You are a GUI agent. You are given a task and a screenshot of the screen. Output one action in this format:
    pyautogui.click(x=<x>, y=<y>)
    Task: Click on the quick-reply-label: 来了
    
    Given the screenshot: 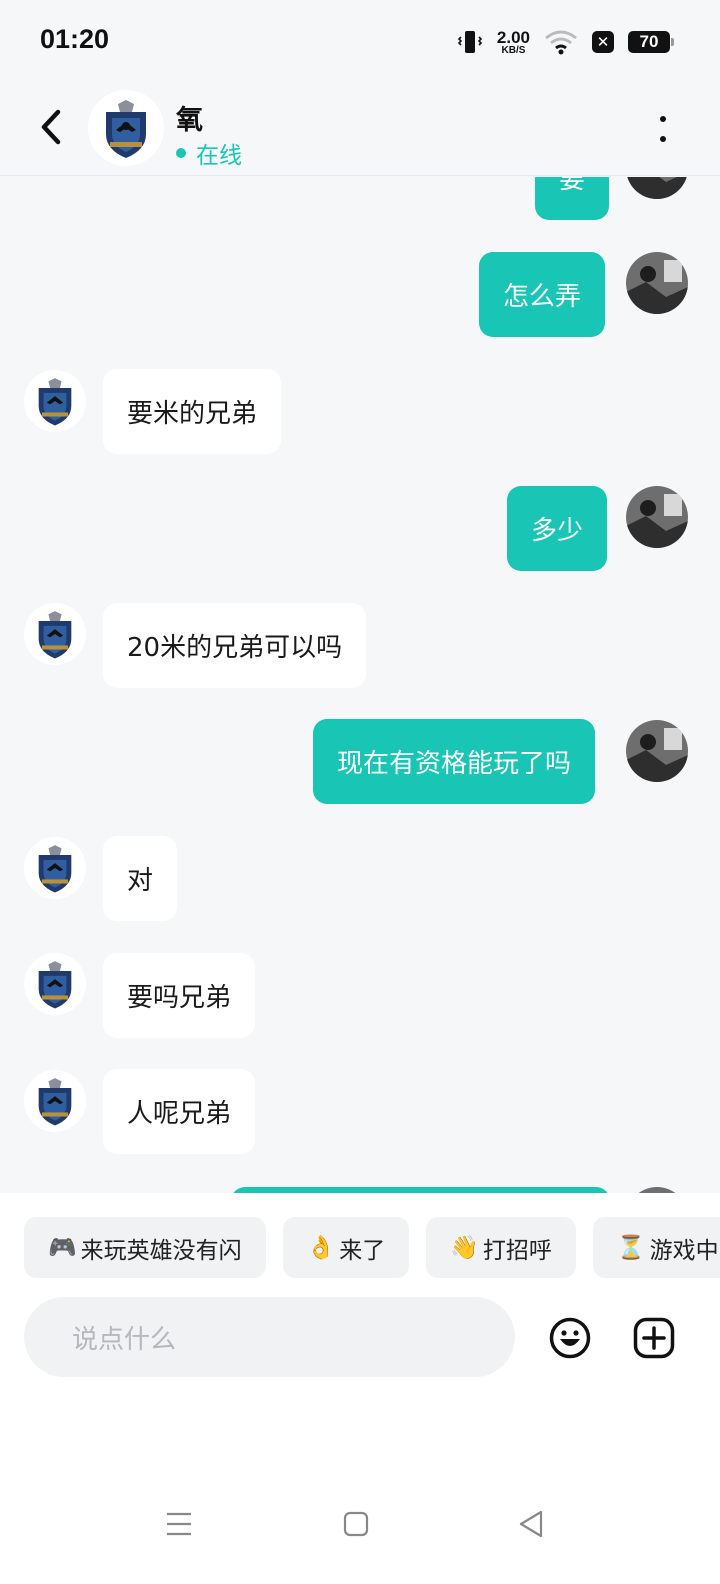 What is the action you would take?
    pyautogui.click(x=362, y=1250)
    